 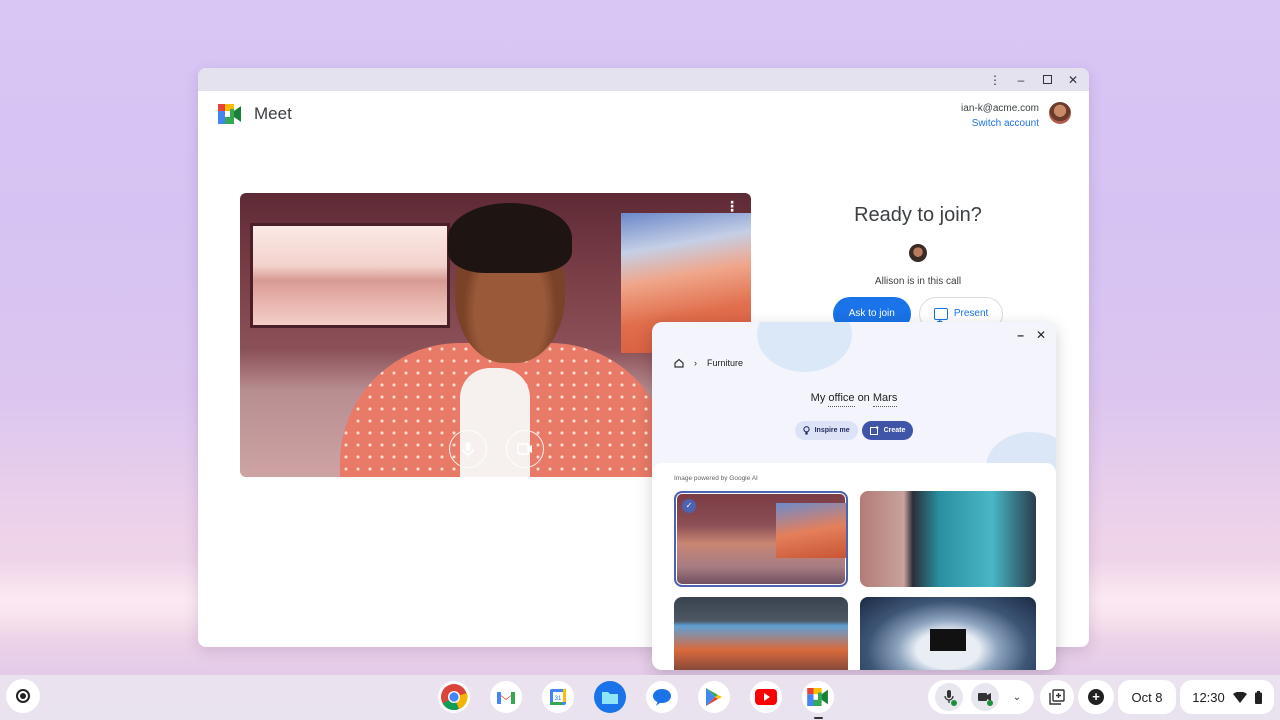 I want to click on launcher-icon, so click(x=23, y=696).